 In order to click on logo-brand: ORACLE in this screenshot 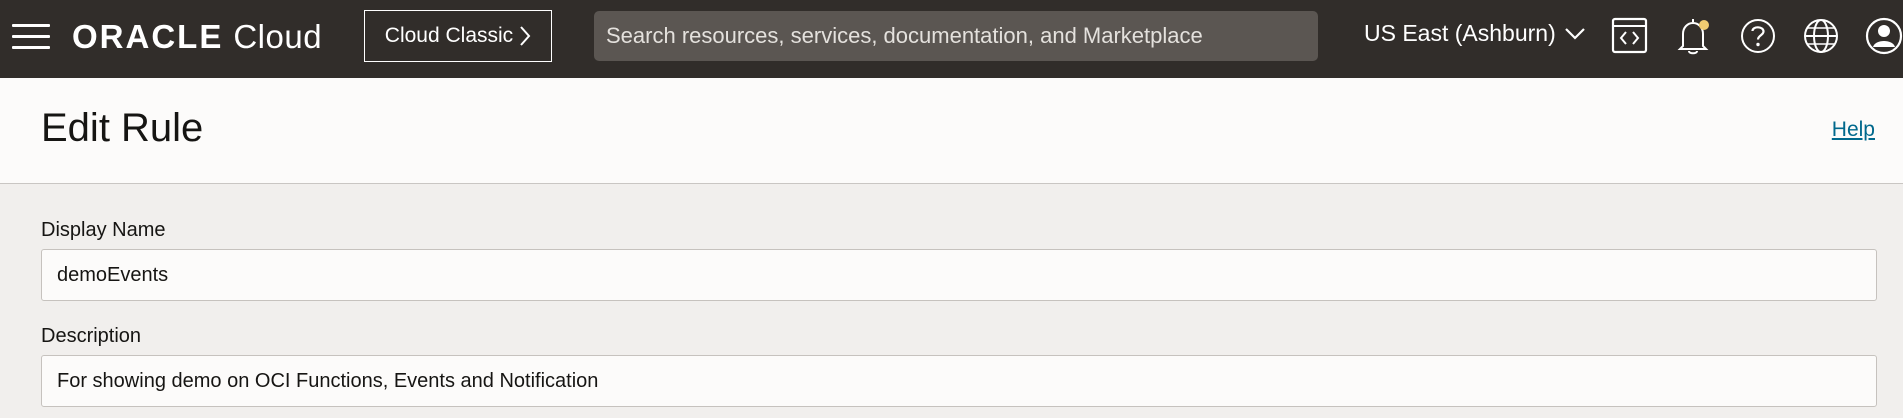, I will do `click(148, 36)`.